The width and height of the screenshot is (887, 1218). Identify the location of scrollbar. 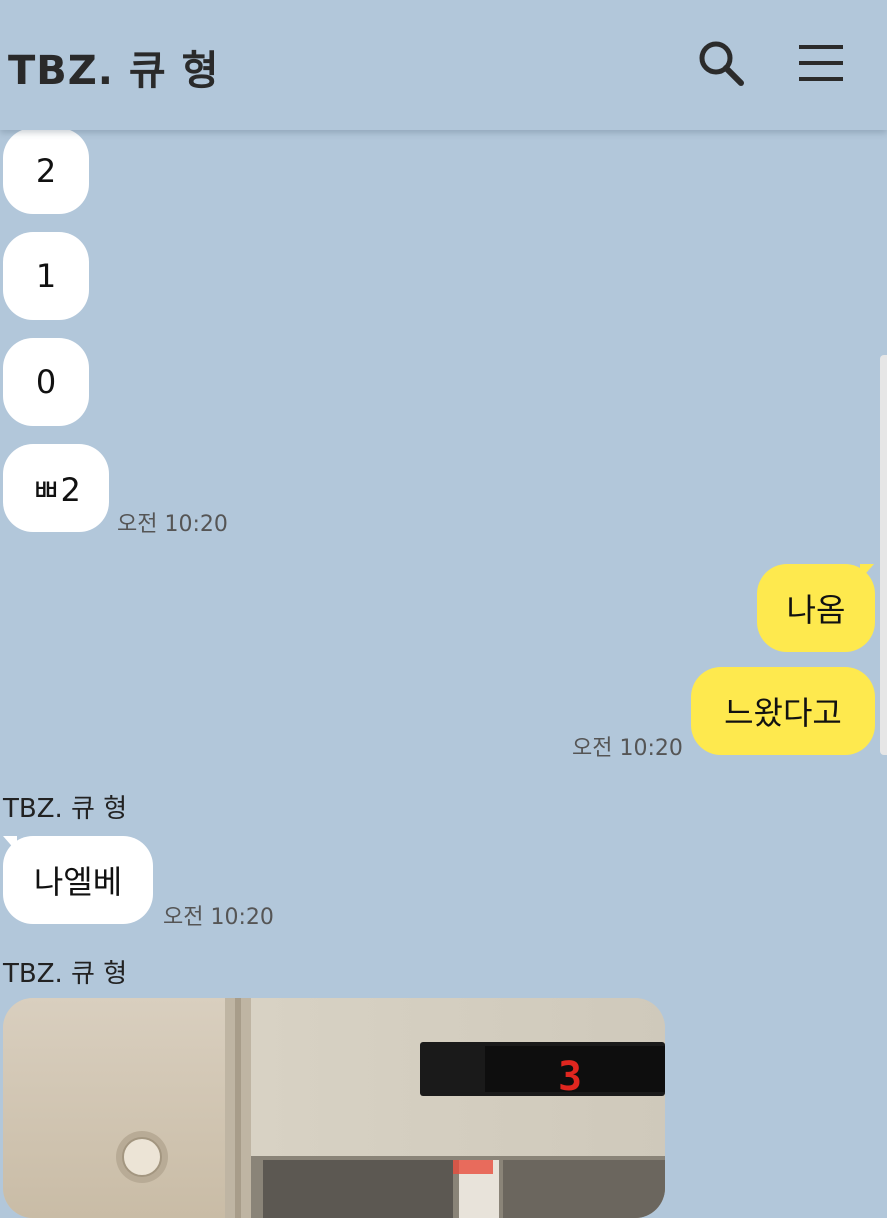
(883, 555).